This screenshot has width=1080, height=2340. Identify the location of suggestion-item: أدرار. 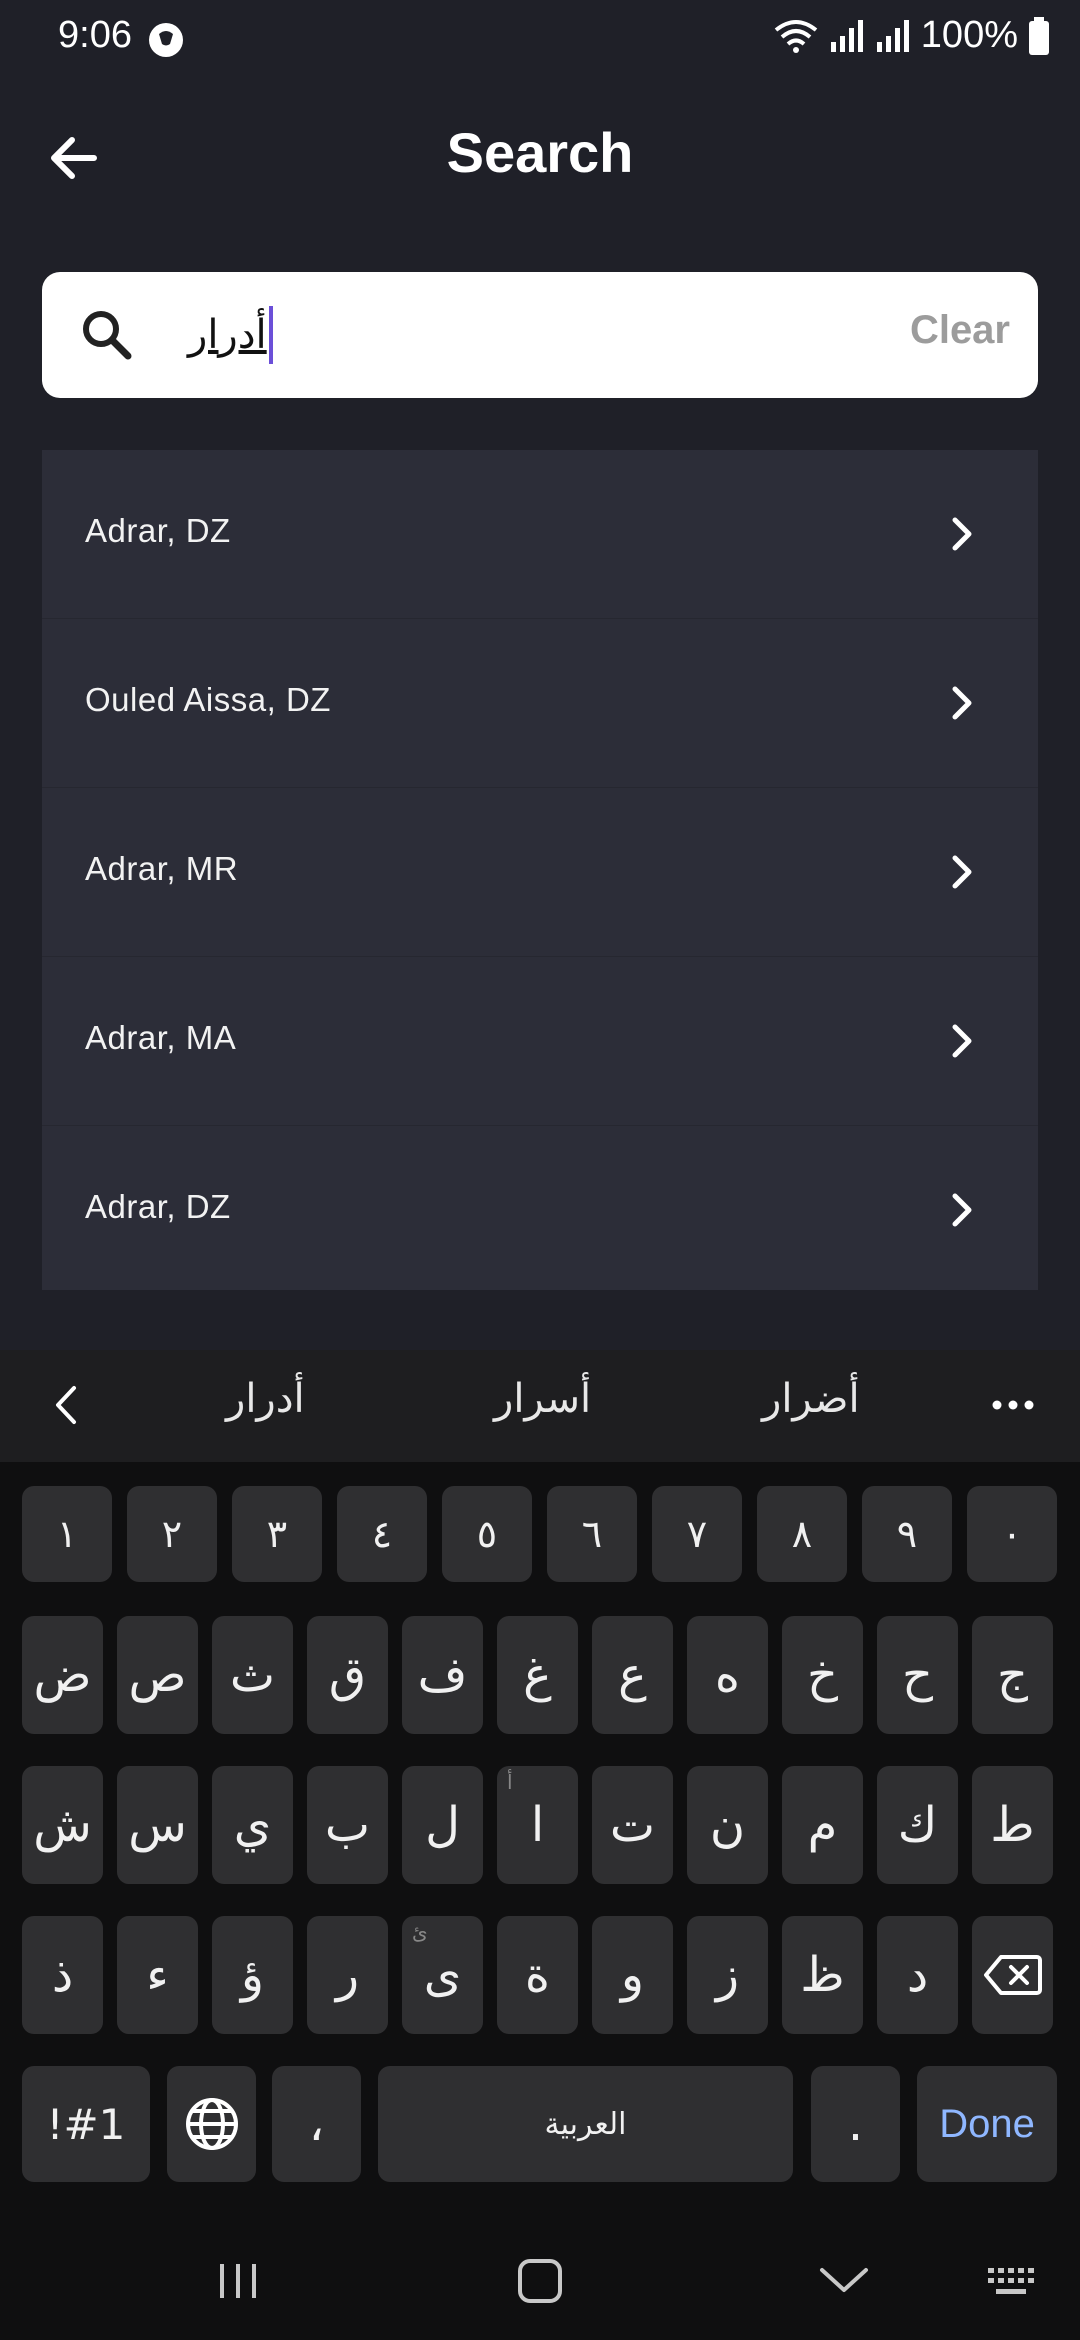
(265, 1399).